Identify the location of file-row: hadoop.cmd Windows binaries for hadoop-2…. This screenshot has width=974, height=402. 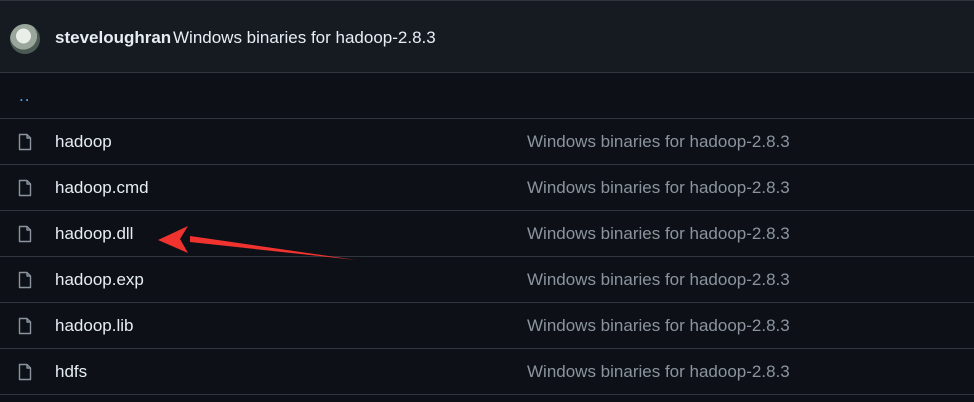
(487, 188).